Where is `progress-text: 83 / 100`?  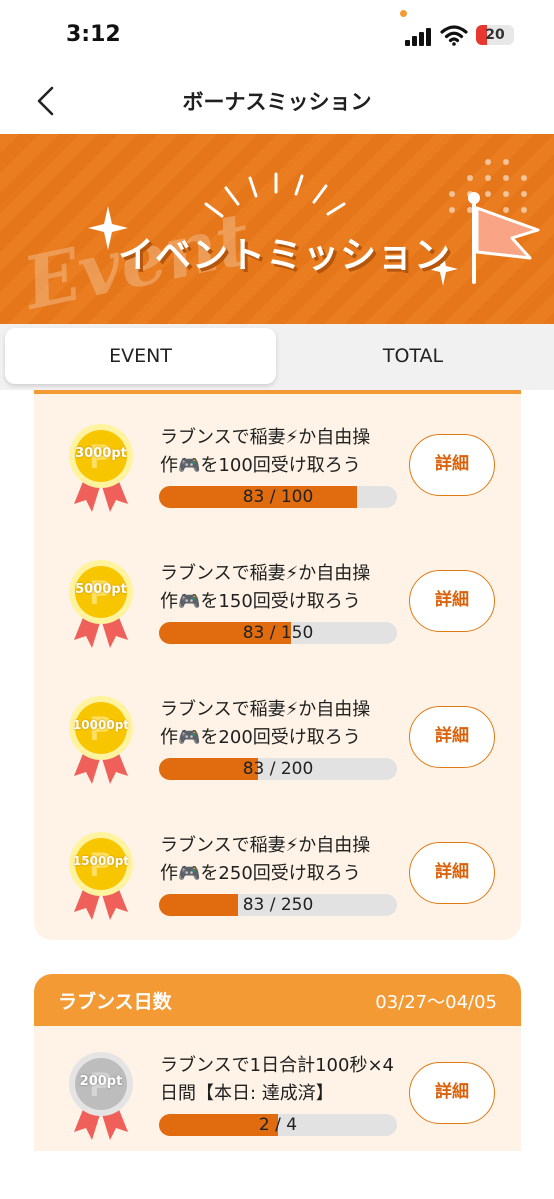
progress-text: 83 / 100 is located at coordinates (278, 497).